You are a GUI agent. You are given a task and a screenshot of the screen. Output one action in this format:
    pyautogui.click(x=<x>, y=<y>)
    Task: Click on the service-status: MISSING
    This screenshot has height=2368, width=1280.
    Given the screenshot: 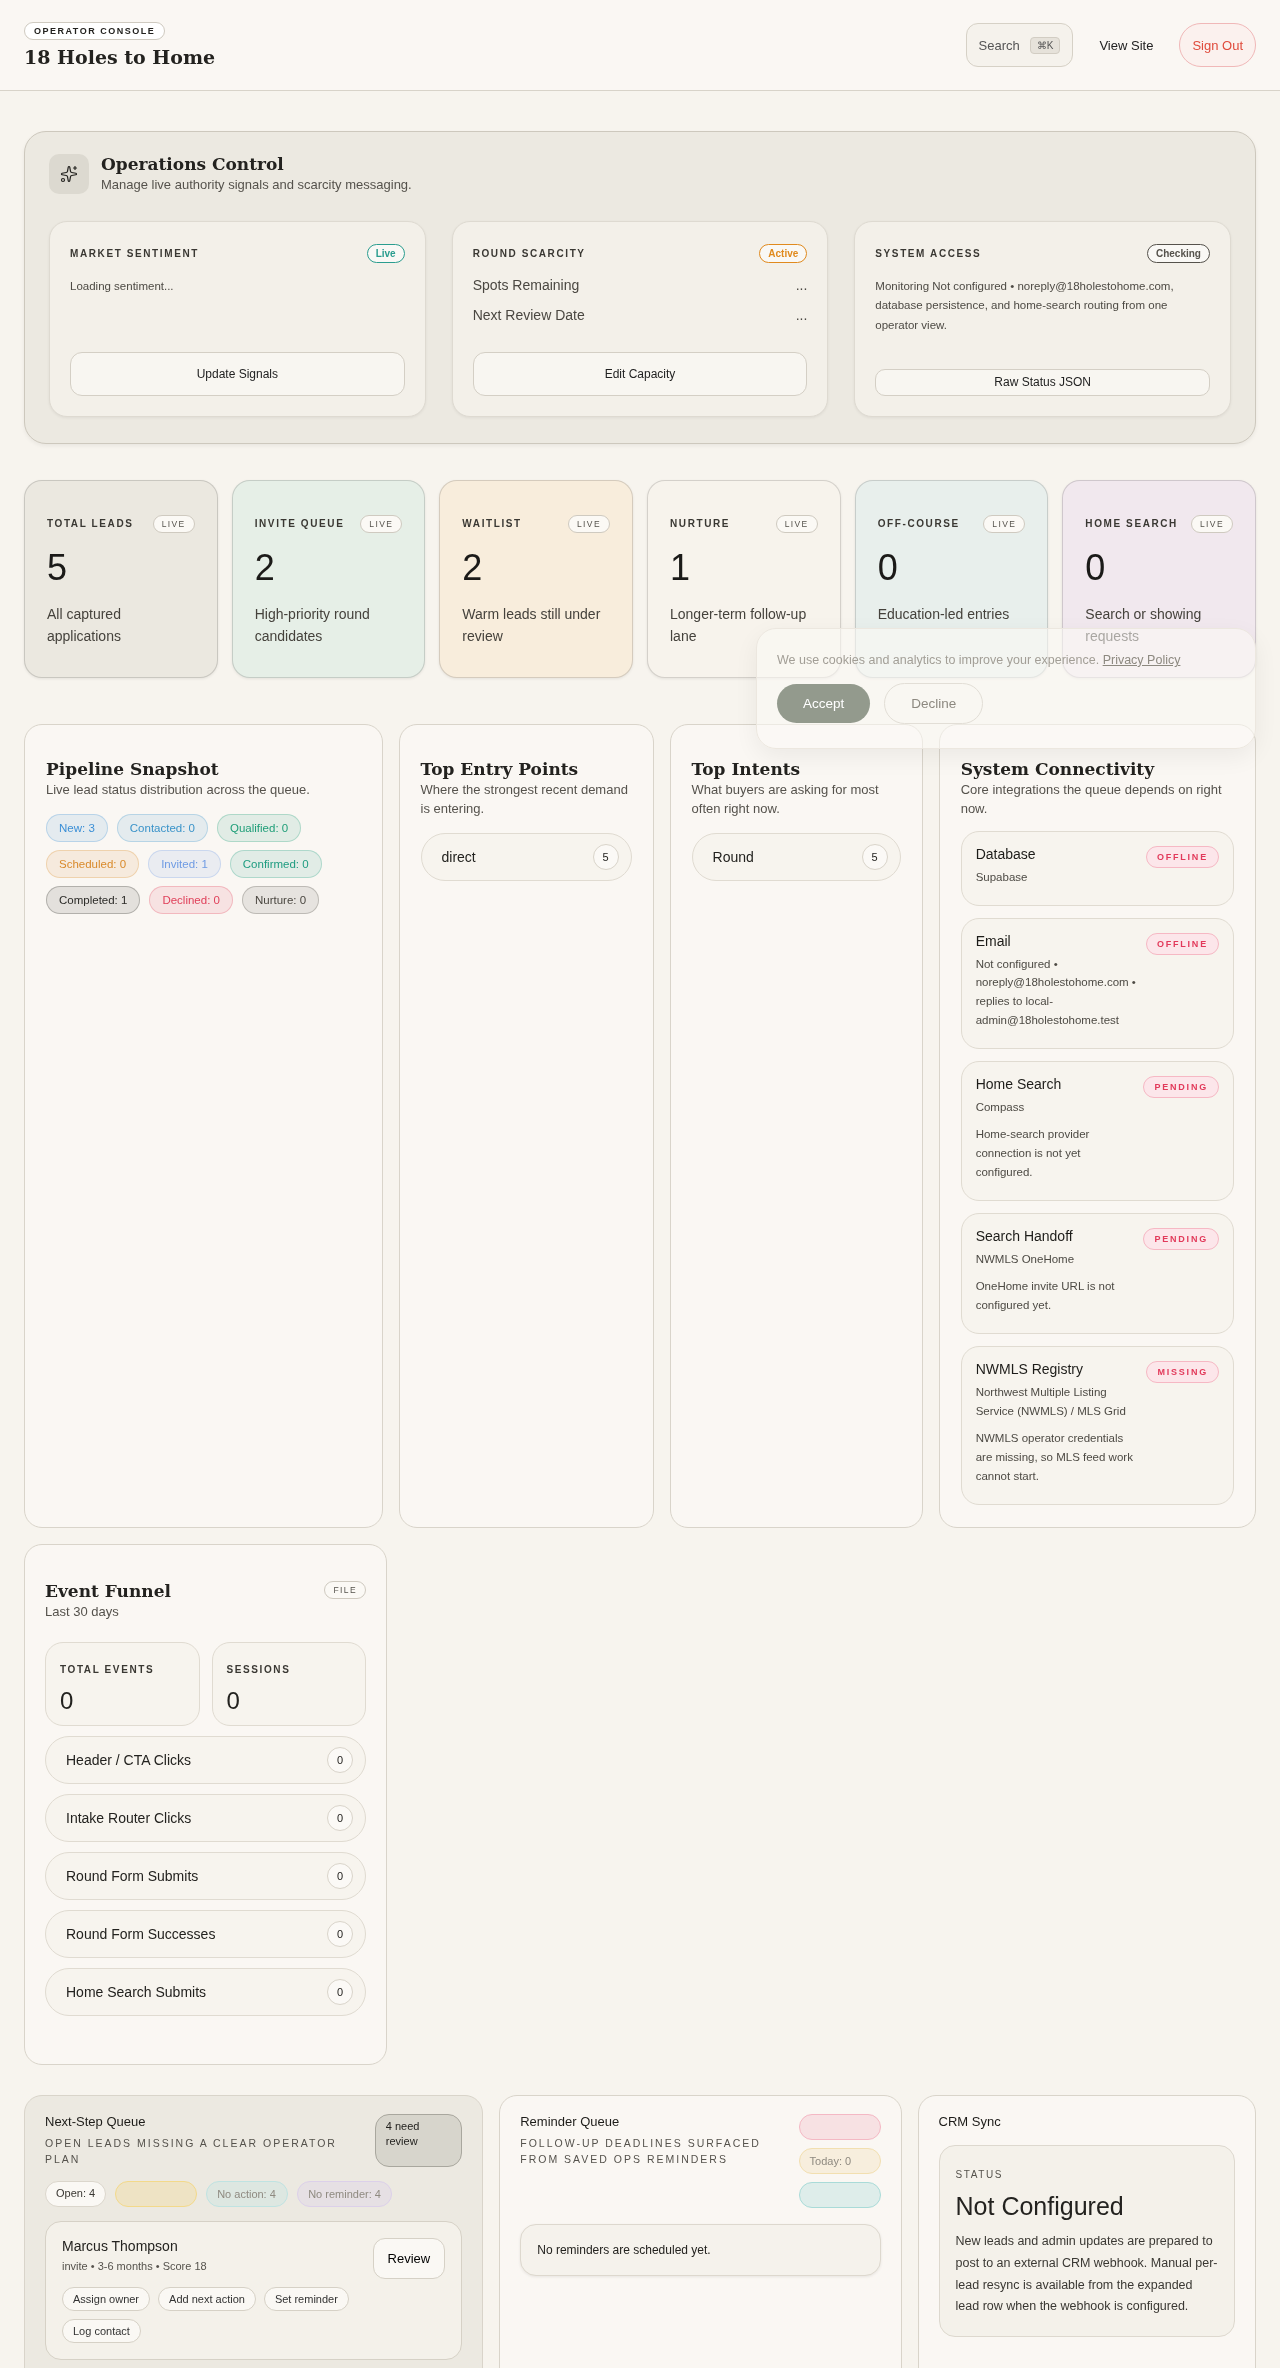 What is the action you would take?
    pyautogui.click(x=1182, y=1372)
    